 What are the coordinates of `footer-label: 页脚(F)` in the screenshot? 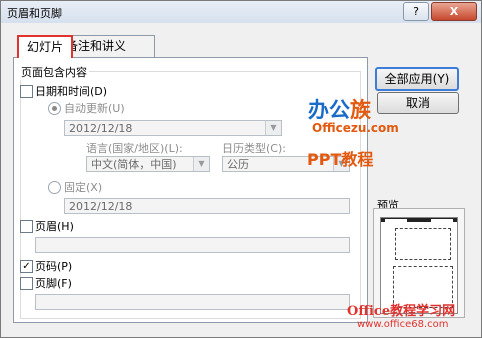 It's located at (53, 283).